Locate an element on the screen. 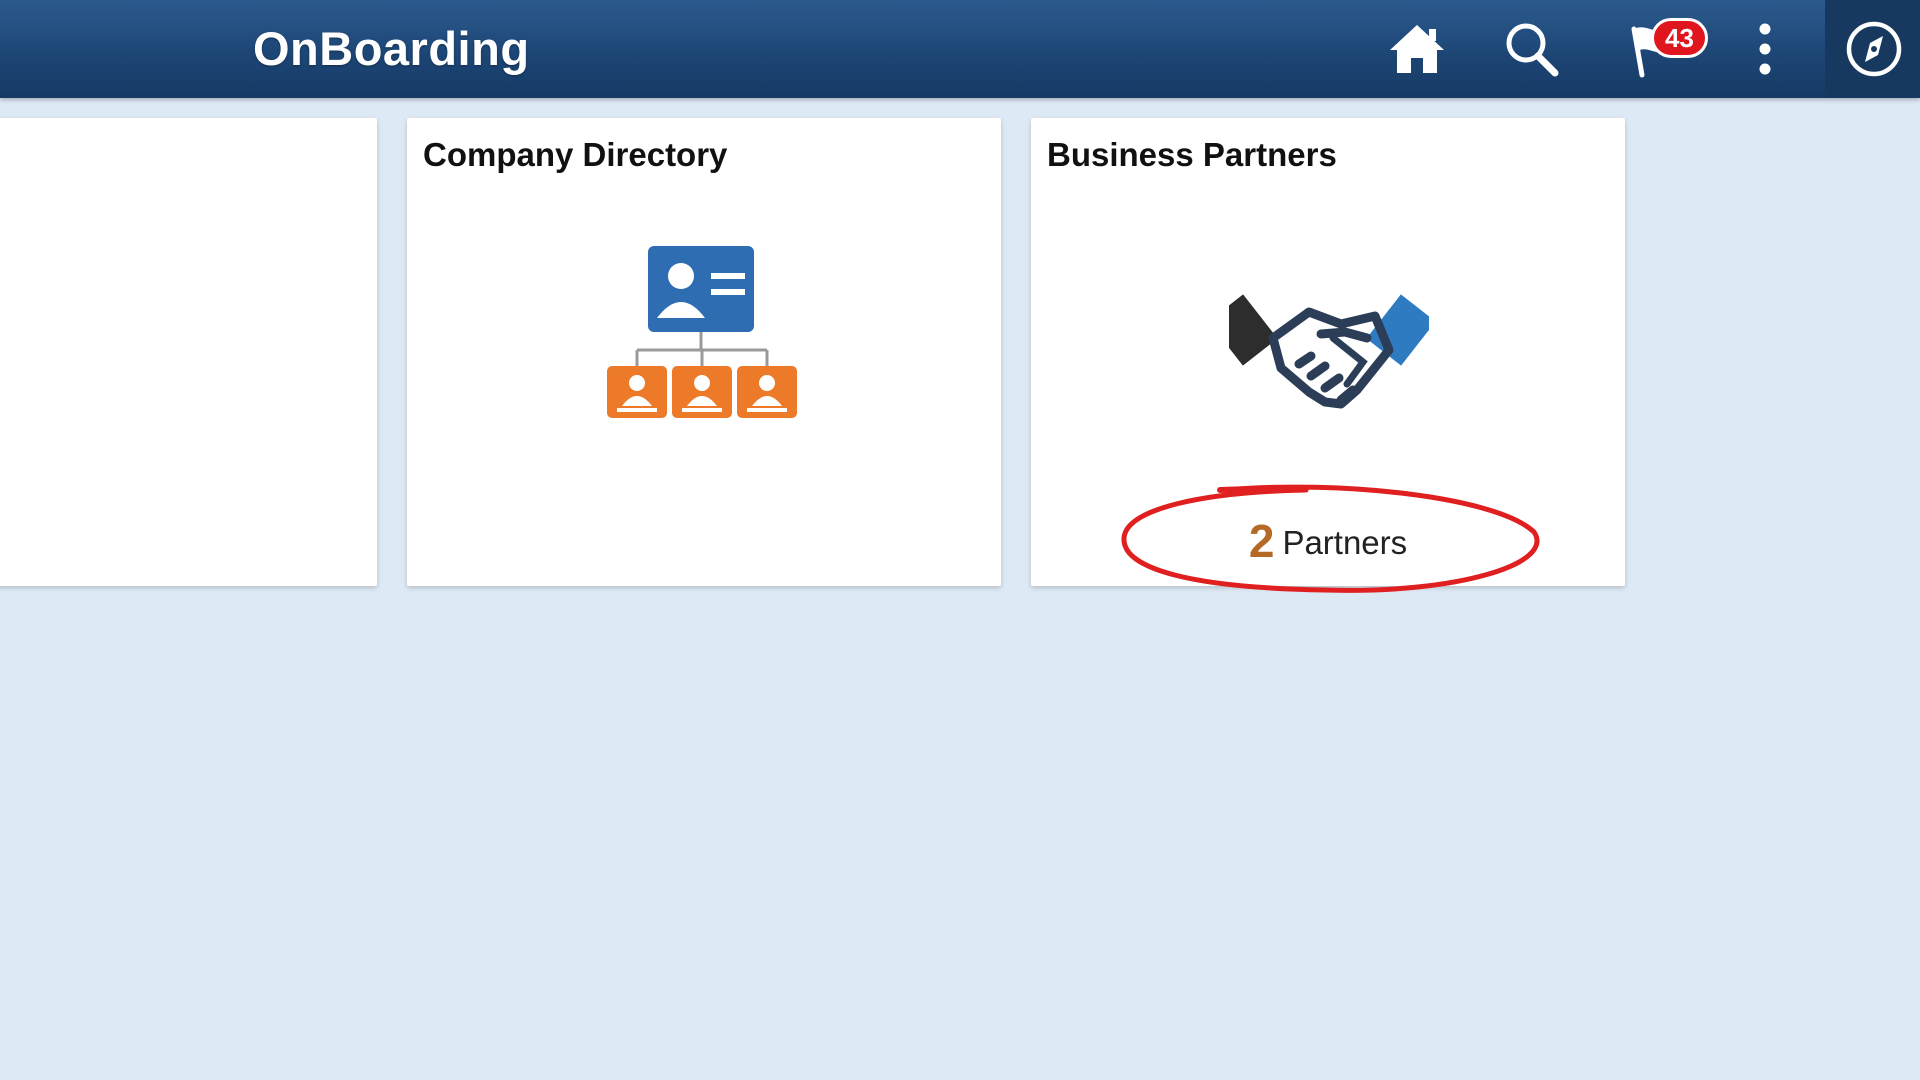 The height and width of the screenshot is (1080, 1920). search-button is located at coordinates (1531, 49).